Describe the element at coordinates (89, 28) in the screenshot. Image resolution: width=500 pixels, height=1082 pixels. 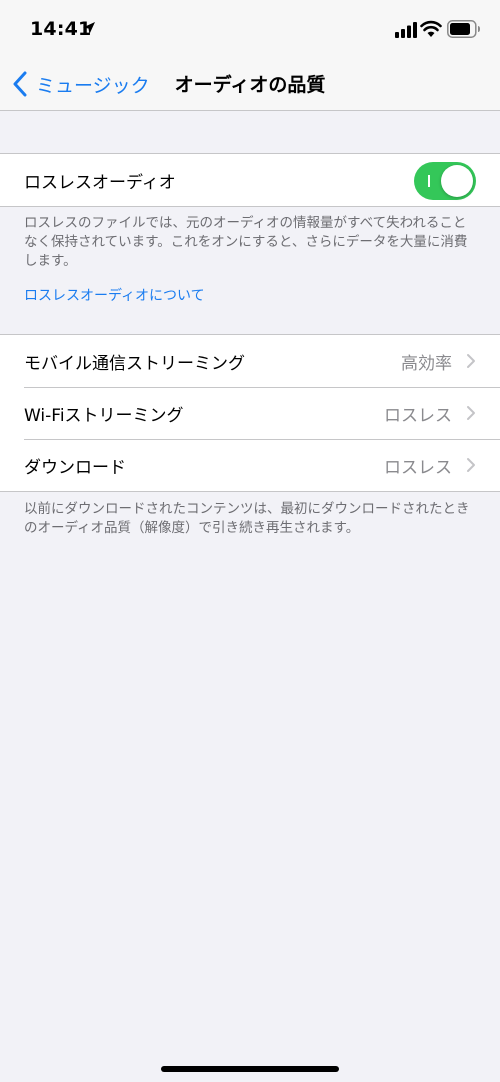
I see `location-arrow-icon` at that location.